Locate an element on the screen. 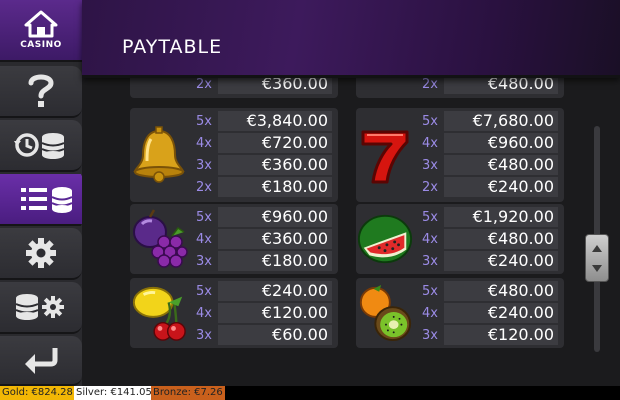  coin-settings-button is located at coordinates (41, 308).